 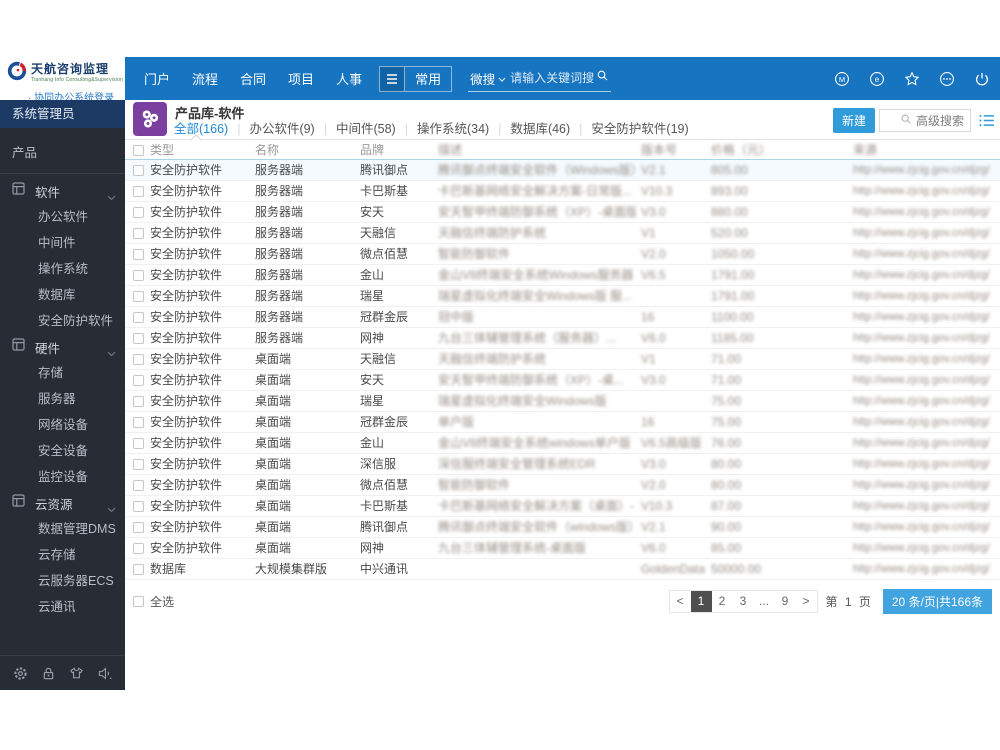 What do you see at coordinates (392, 78) in the screenshot?
I see `nav-menu-icon` at bounding box center [392, 78].